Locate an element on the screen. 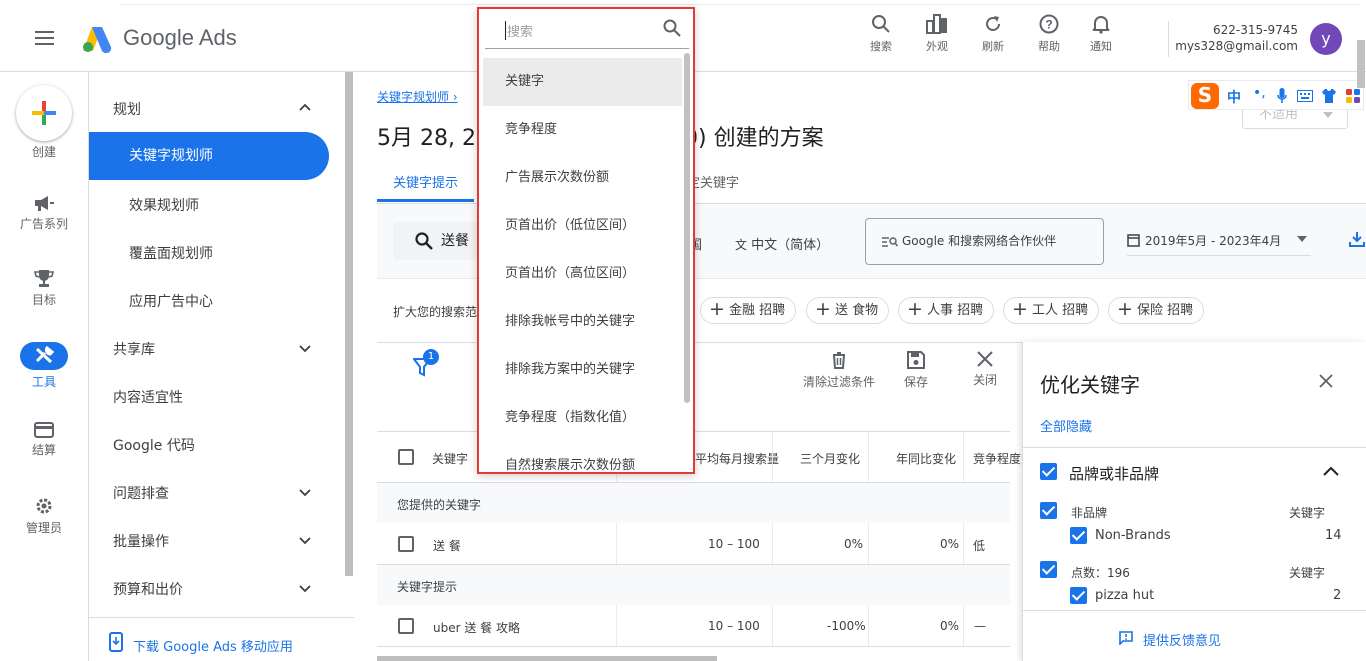 The image size is (1366, 661). nav-budgets-bids: 预算和出价 is located at coordinates (148, 589).